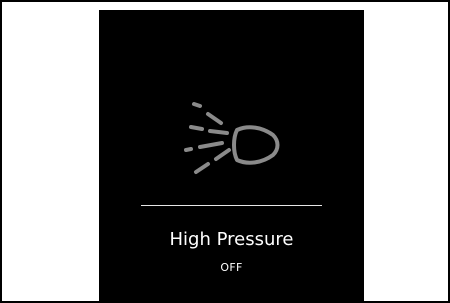  What do you see at coordinates (231, 239) in the screenshot?
I see `control-title: High Pressure` at bounding box center [231, 239].